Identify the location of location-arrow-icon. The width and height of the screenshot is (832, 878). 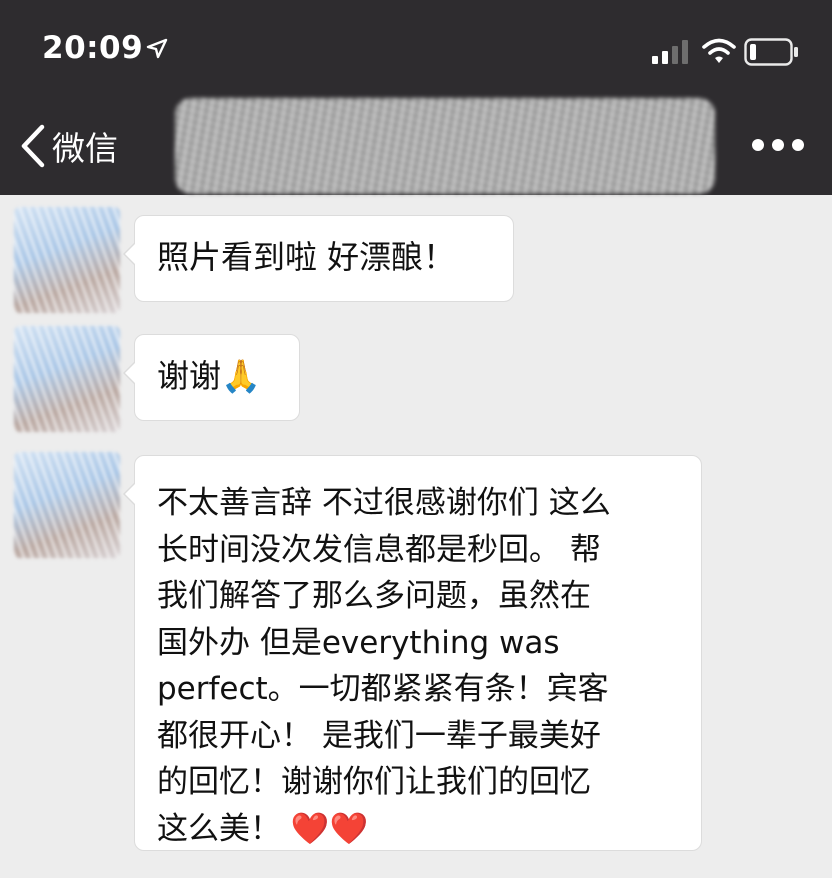
(157, 48).